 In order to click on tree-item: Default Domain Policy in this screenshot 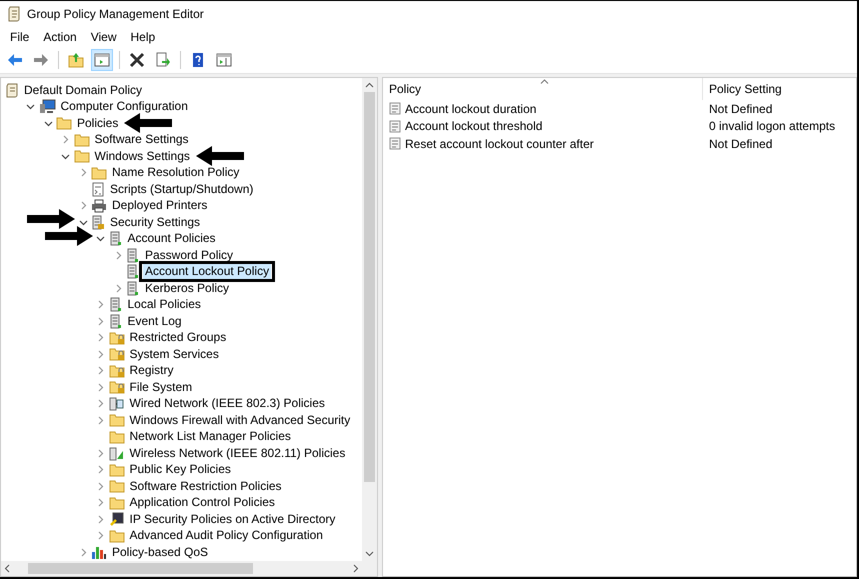, I will do `click(83, 90)`.